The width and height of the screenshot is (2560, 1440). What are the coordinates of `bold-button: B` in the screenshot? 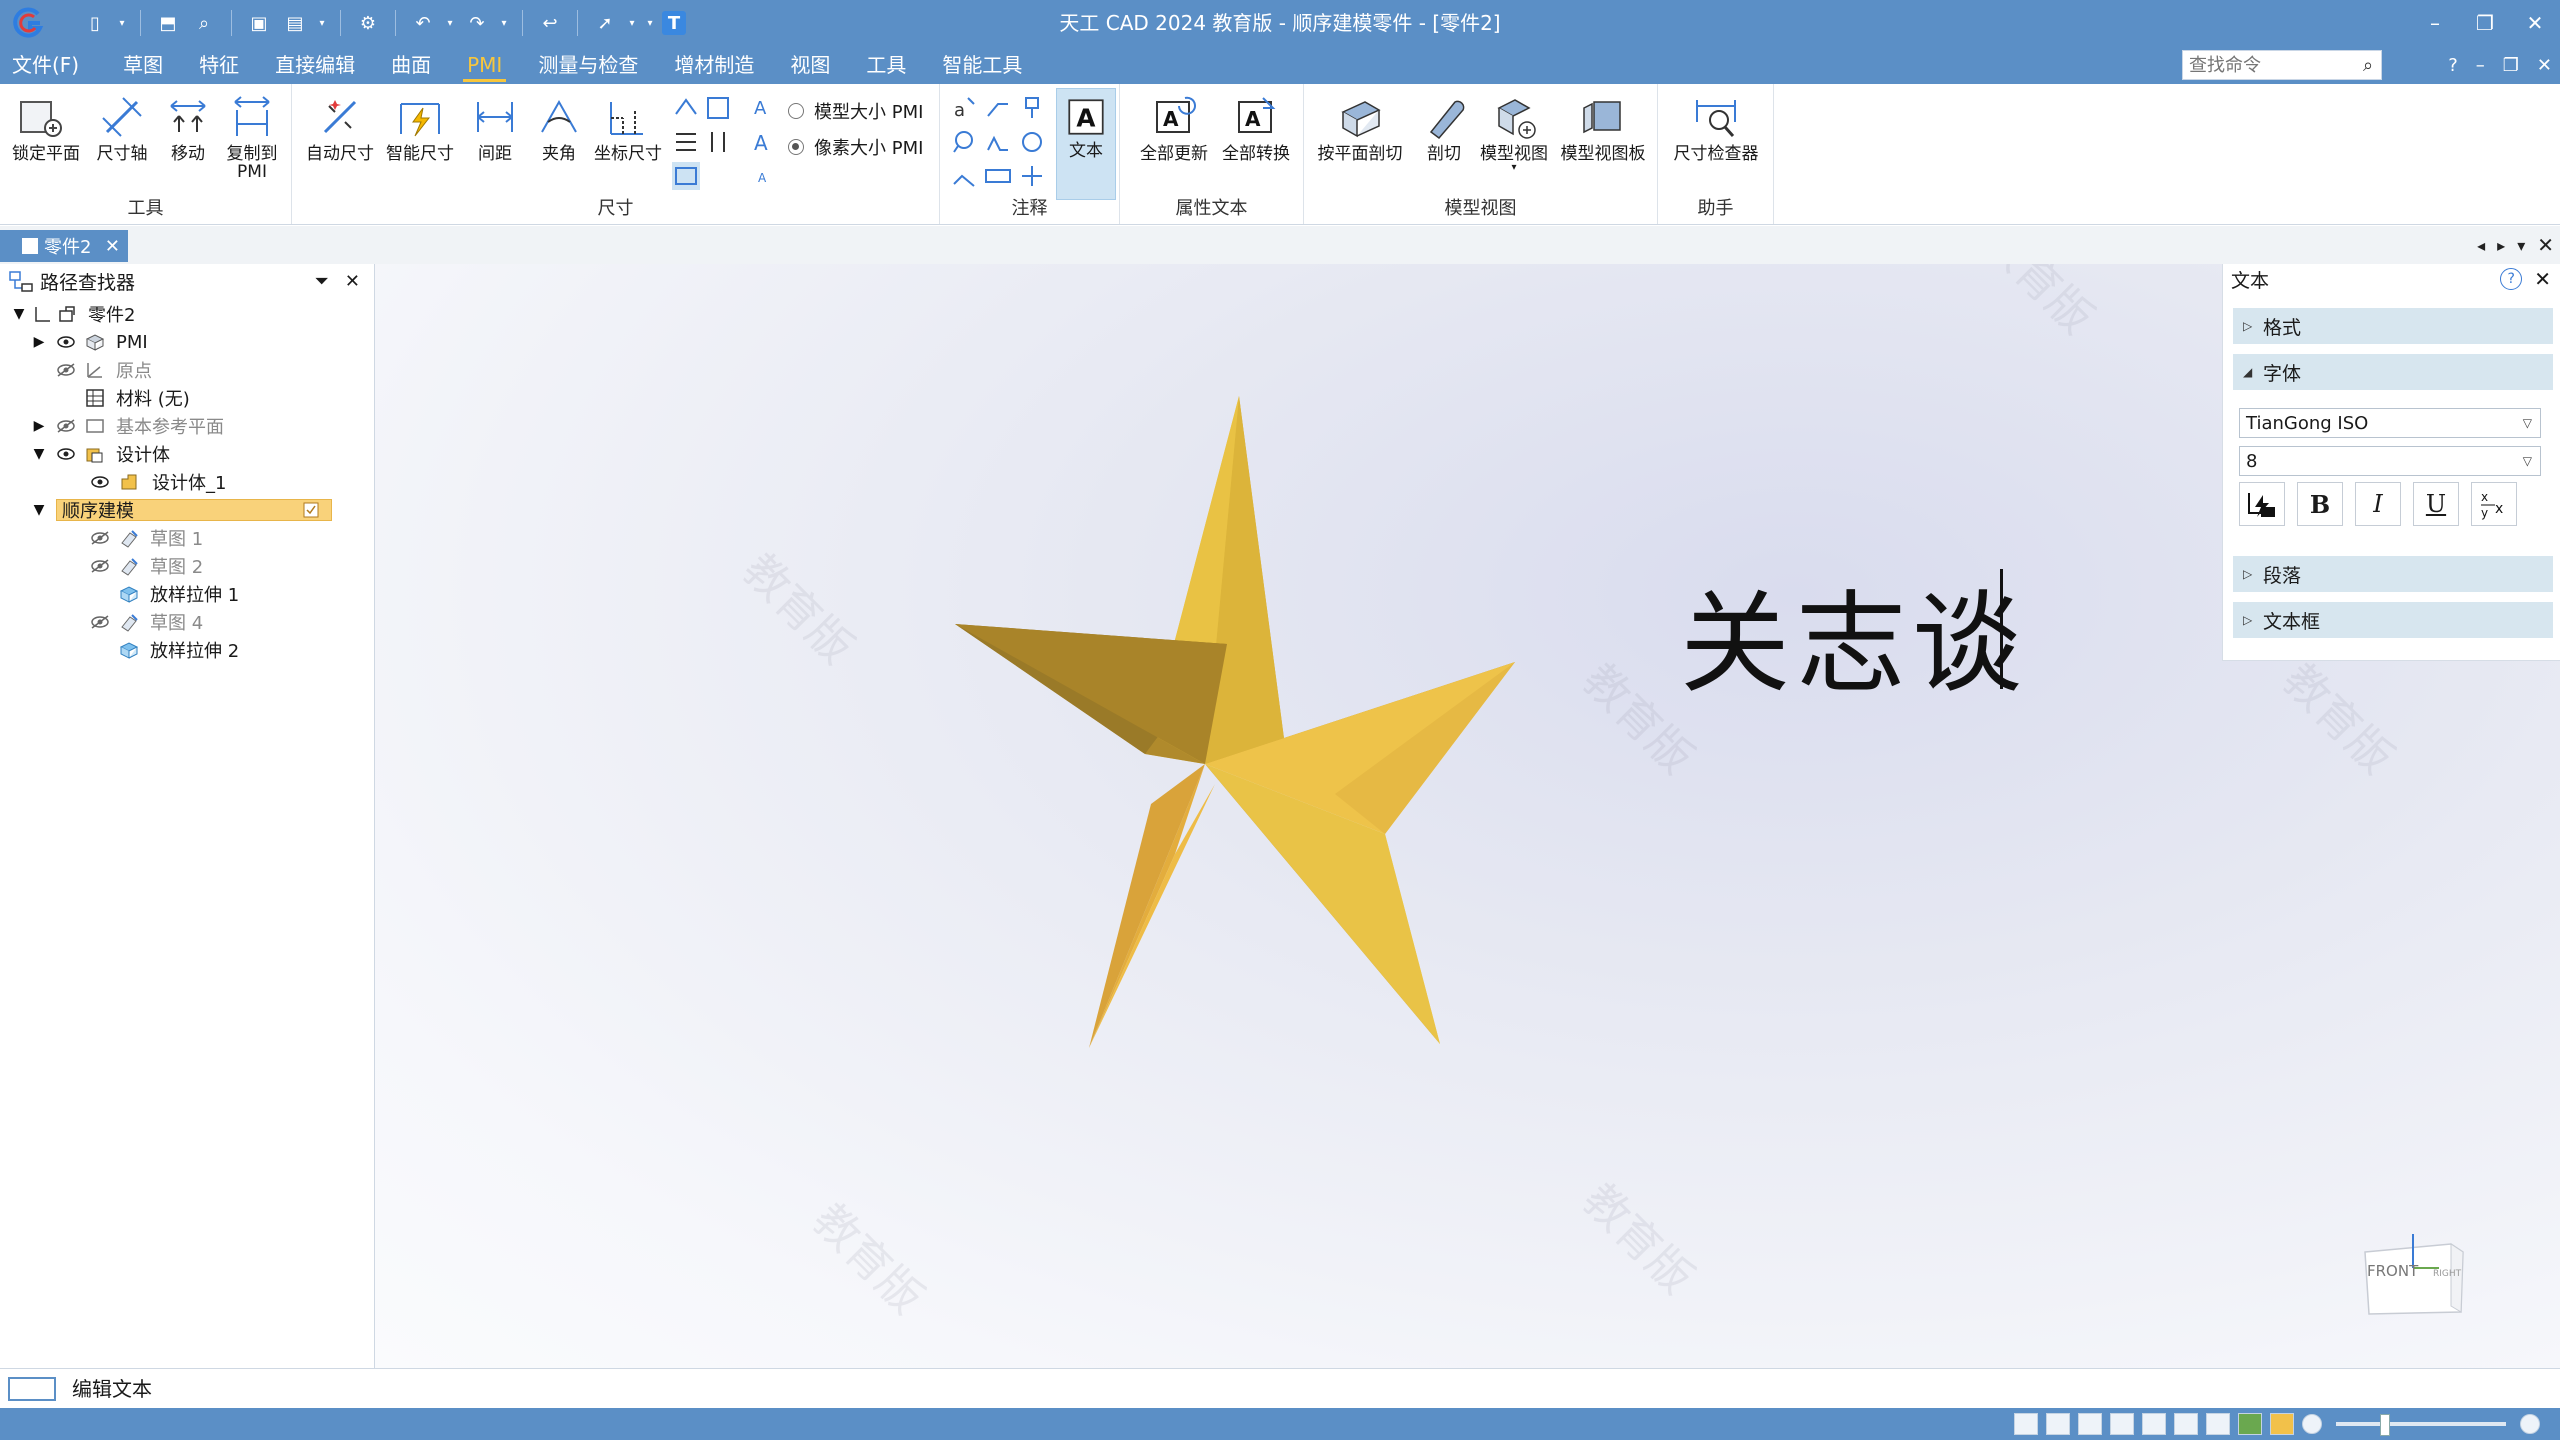 It's located at (2320, 504).